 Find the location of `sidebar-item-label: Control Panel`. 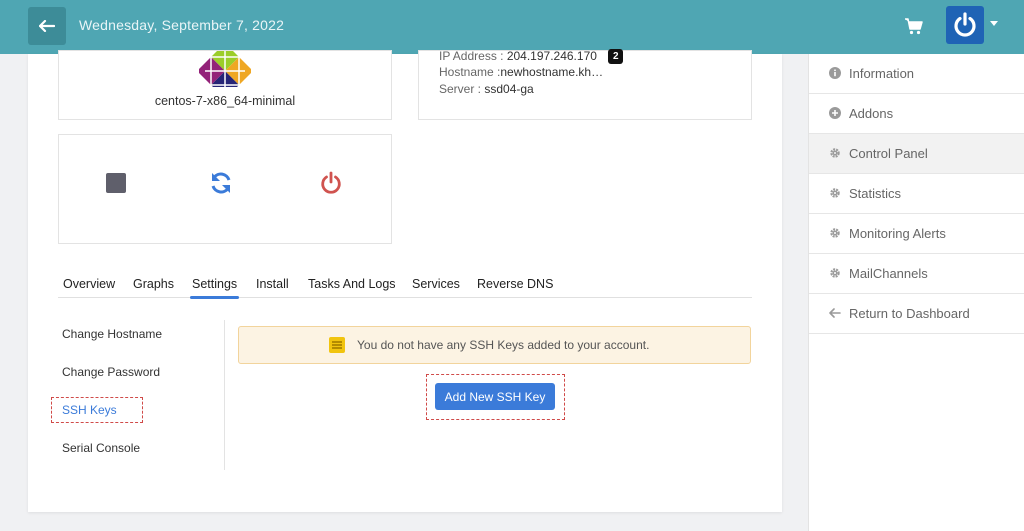

sidebar-item-label: Control Panel is located at coordinates (888, 153).